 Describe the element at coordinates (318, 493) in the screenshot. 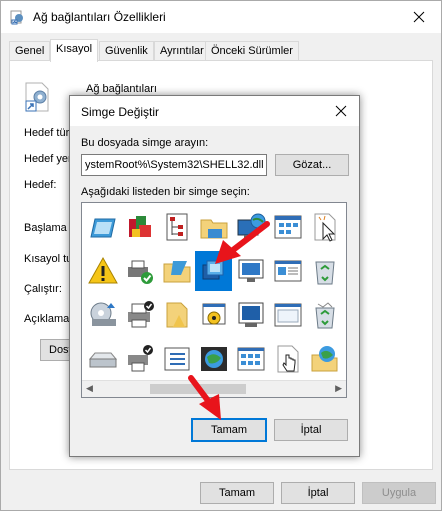

I see `cancel-button: İptal` at that location.